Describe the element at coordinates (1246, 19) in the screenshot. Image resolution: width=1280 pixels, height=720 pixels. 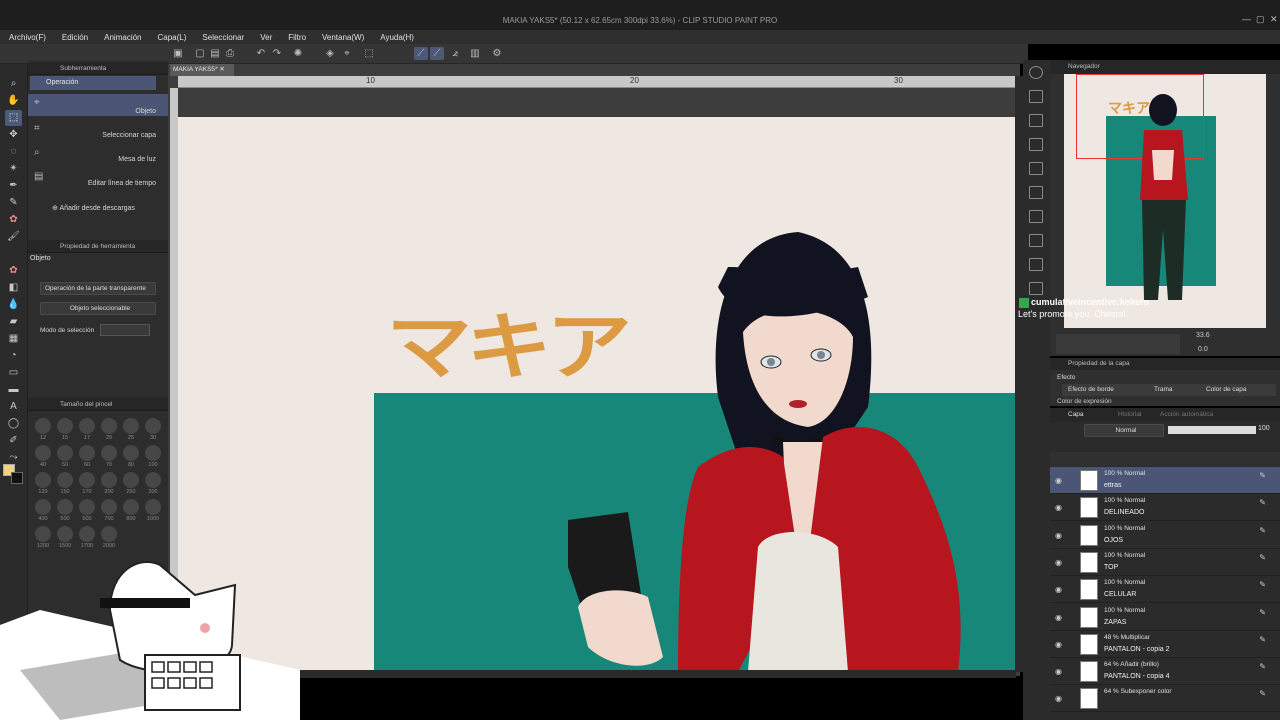
I see `minimize-icon: —` at that location.